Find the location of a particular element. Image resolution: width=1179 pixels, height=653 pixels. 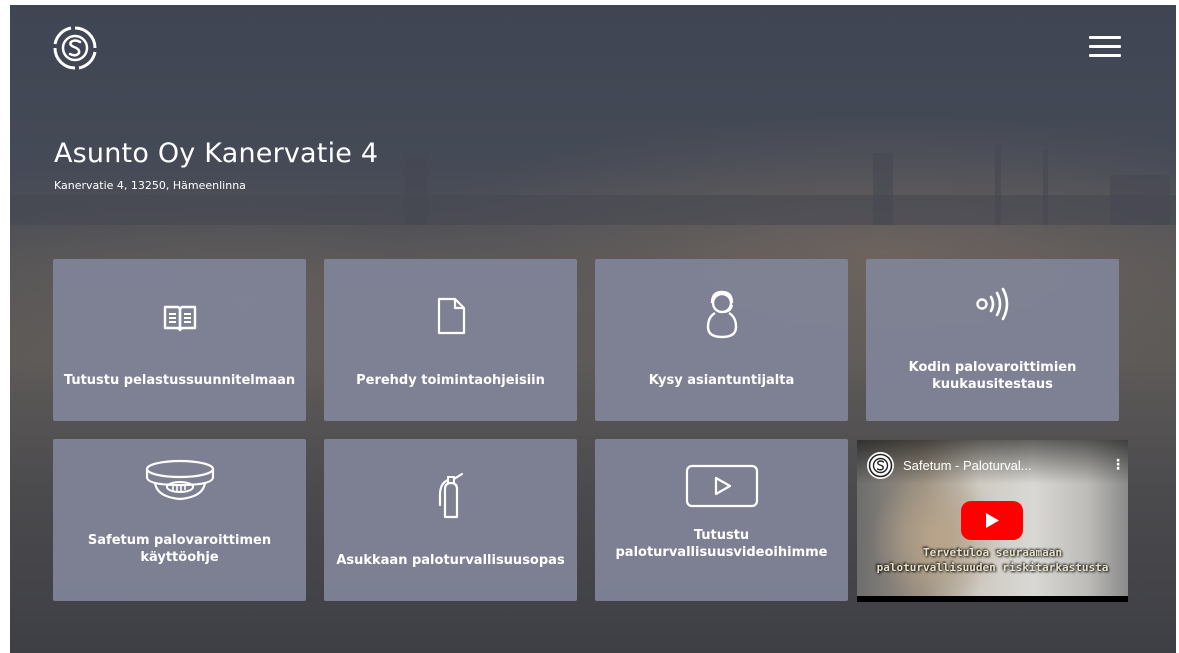

tile-label-line: Tutustu is located at coordinates (721, 535).